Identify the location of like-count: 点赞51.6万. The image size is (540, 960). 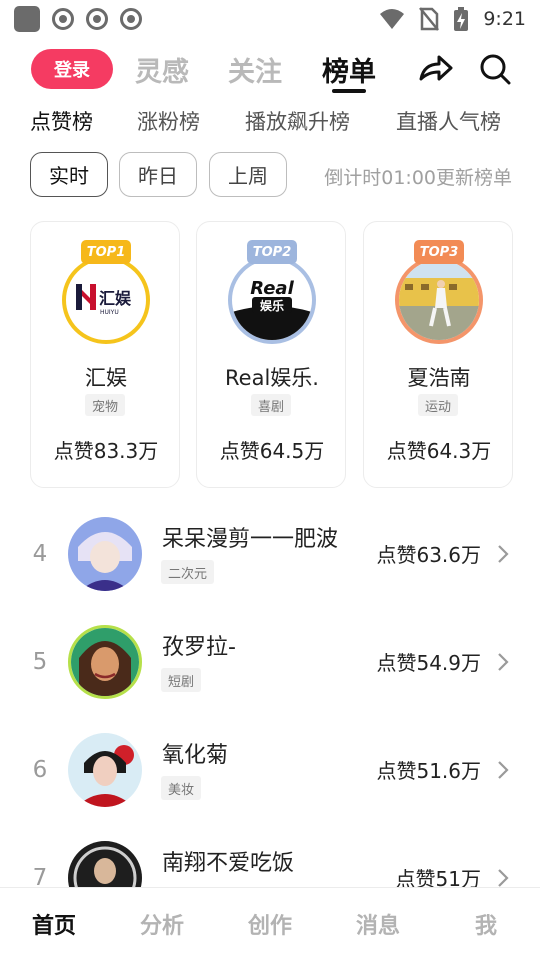
(428, 771).